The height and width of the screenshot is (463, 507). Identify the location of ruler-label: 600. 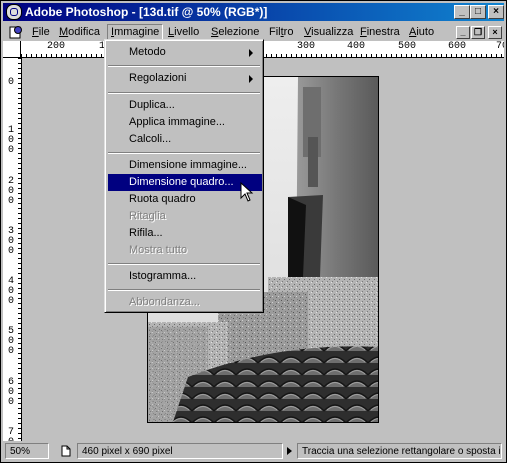
(457, 46).